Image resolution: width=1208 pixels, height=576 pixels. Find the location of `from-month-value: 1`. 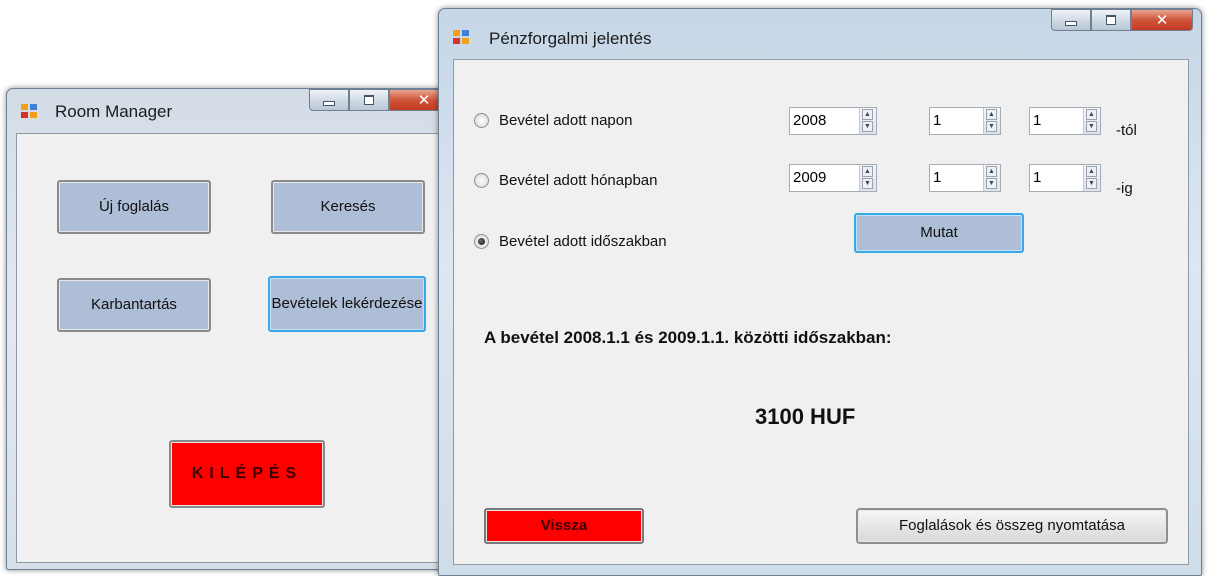

from-month-value: 1 is located at coordinates (937, 120).